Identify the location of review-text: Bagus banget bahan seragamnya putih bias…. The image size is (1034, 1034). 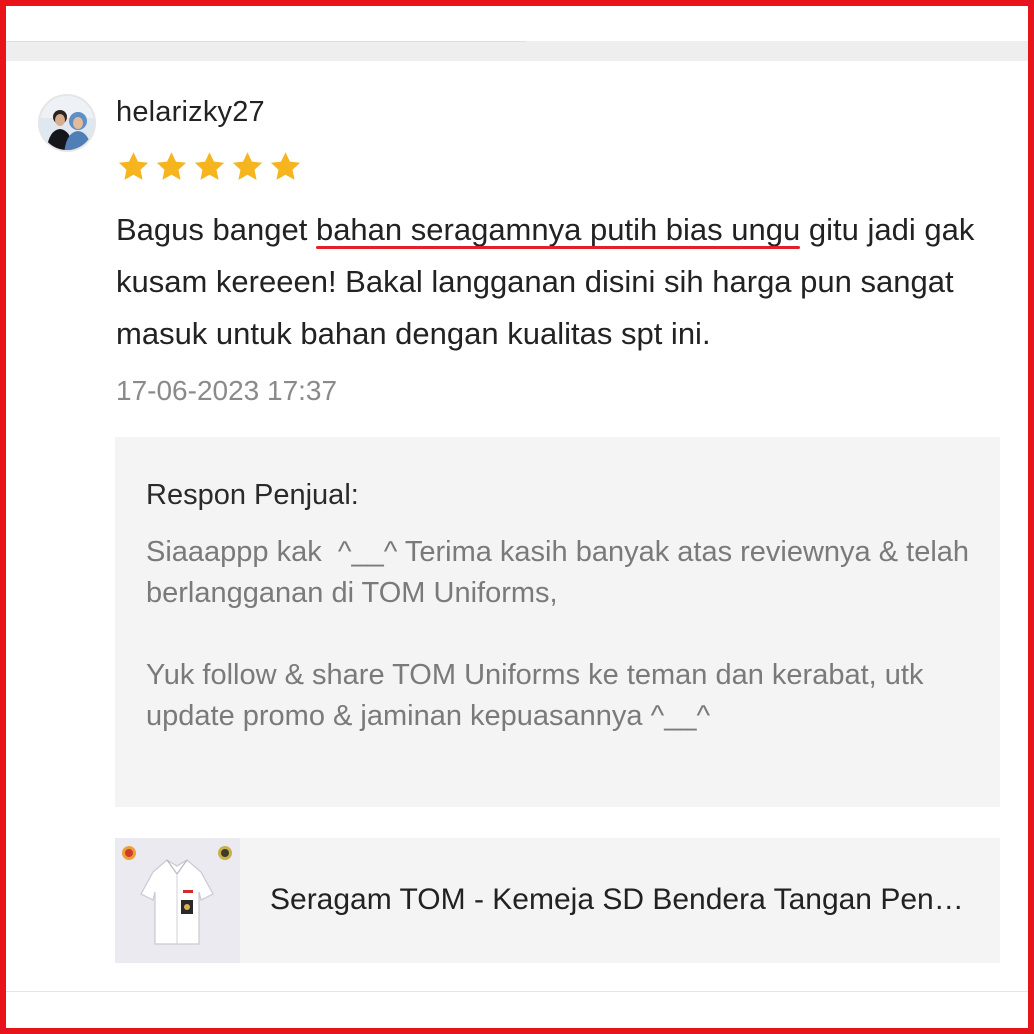
(566, 282).